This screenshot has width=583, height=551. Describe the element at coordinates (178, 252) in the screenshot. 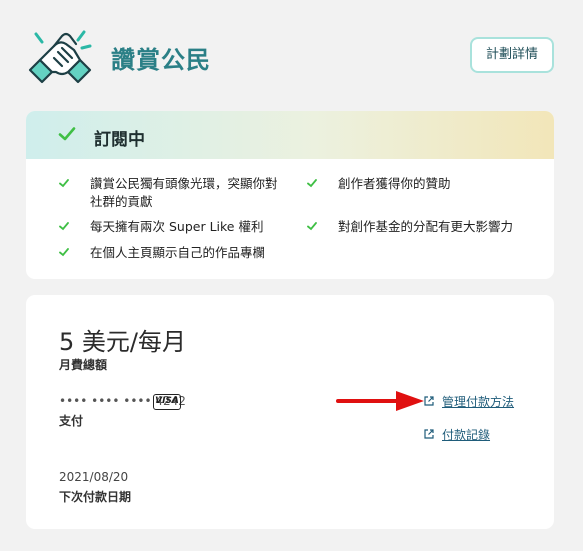

I see `benefit-text: 在個人主頁顯示自己的作品專欄` at that location.